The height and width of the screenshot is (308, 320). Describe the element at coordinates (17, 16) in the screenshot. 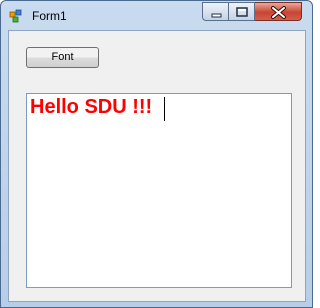

I see `winforms-app-icon` at that location.